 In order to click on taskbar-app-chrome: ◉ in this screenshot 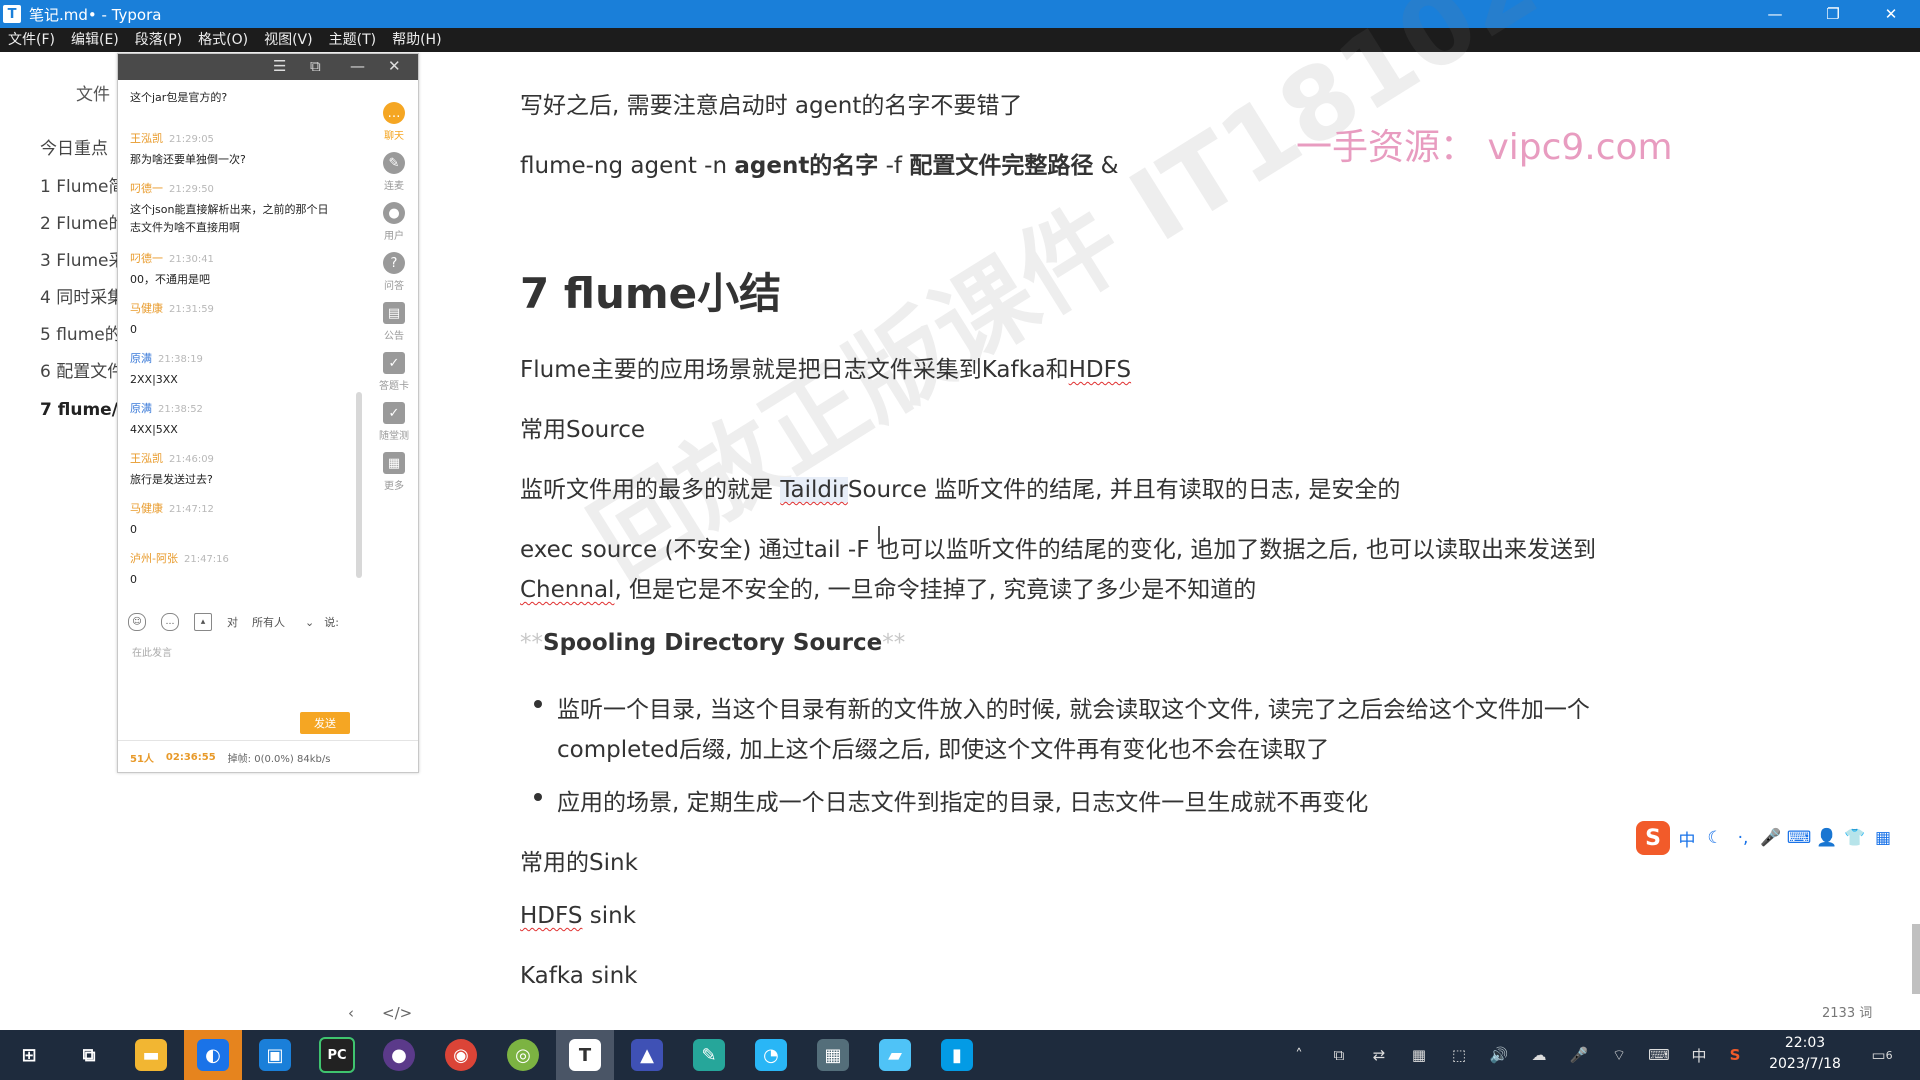, I will do `click(461, 1055)`.